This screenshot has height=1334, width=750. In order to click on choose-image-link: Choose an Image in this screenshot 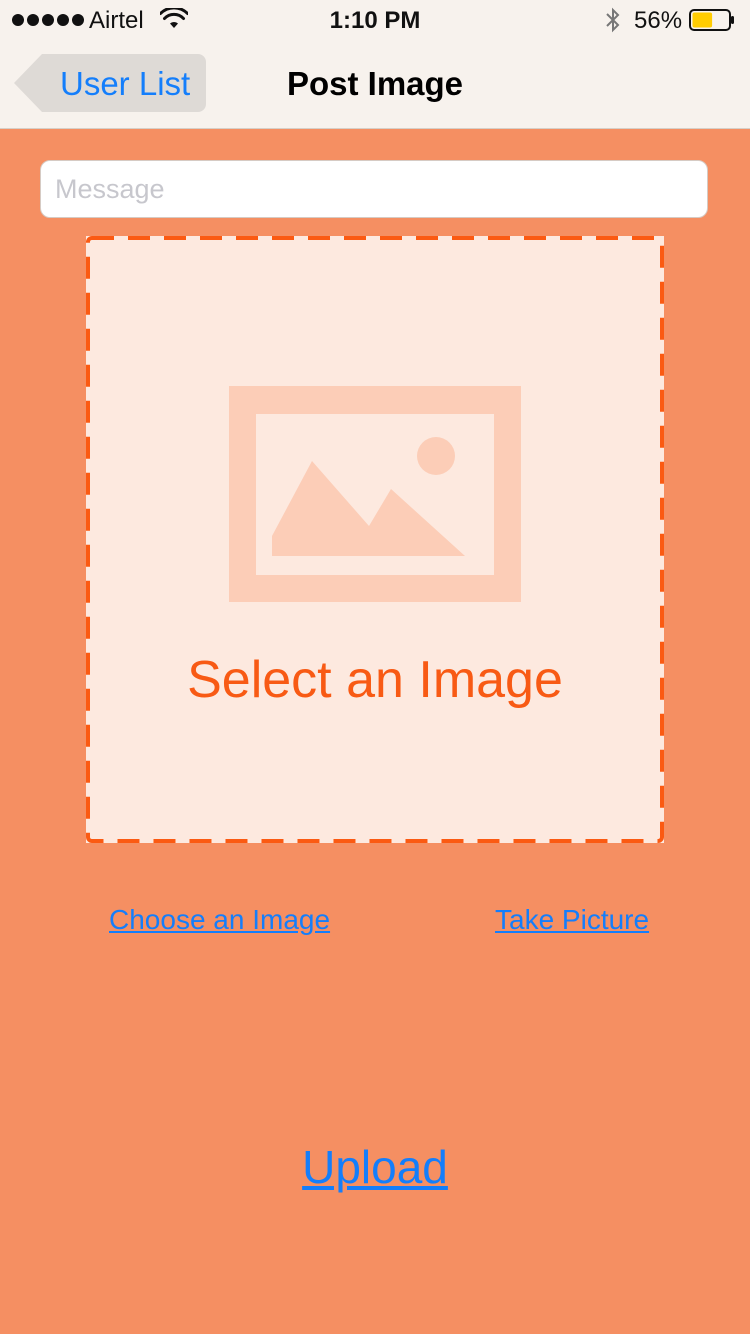, I will do `click(219, 920)`.